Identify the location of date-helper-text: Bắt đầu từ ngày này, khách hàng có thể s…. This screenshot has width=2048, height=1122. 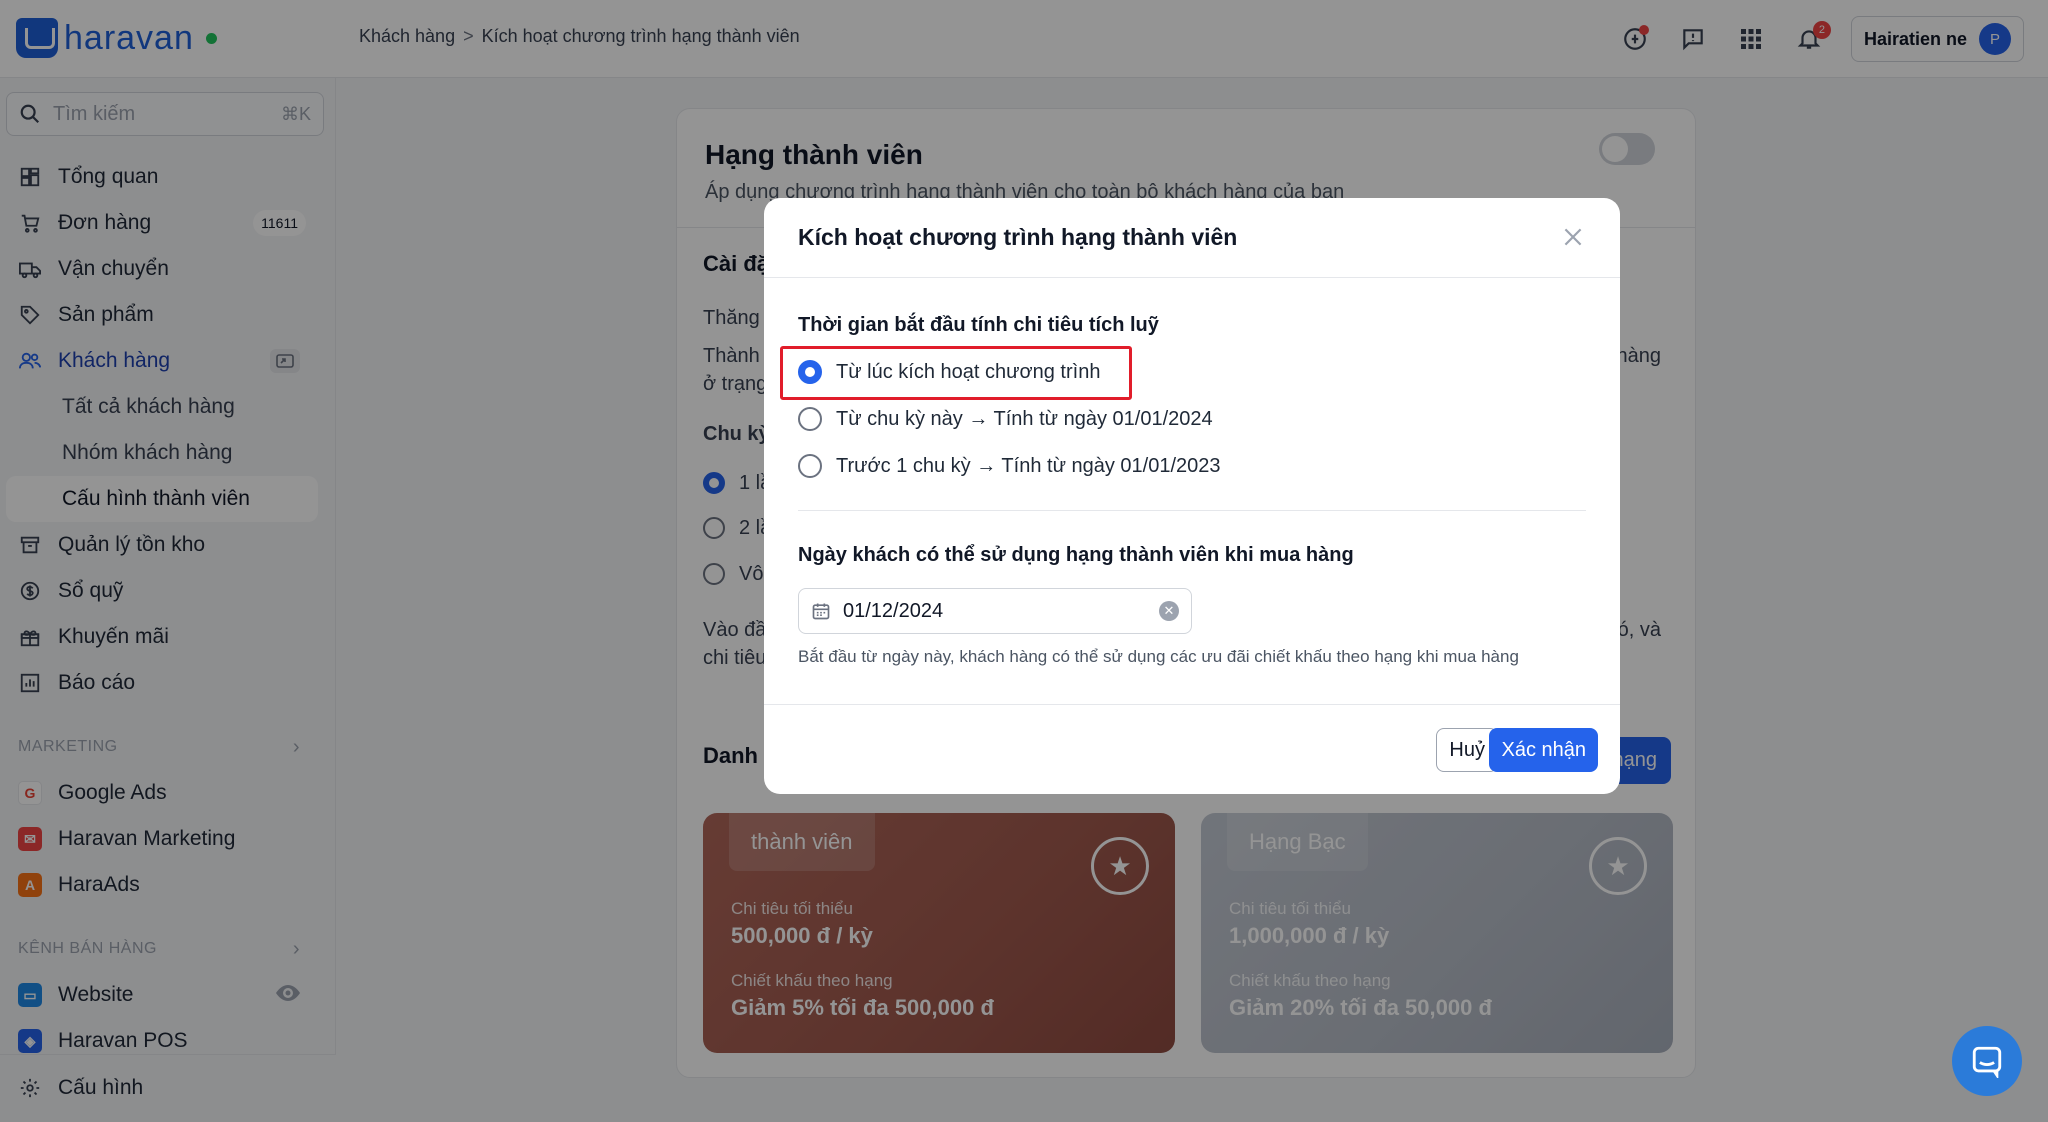
(1158, 656).